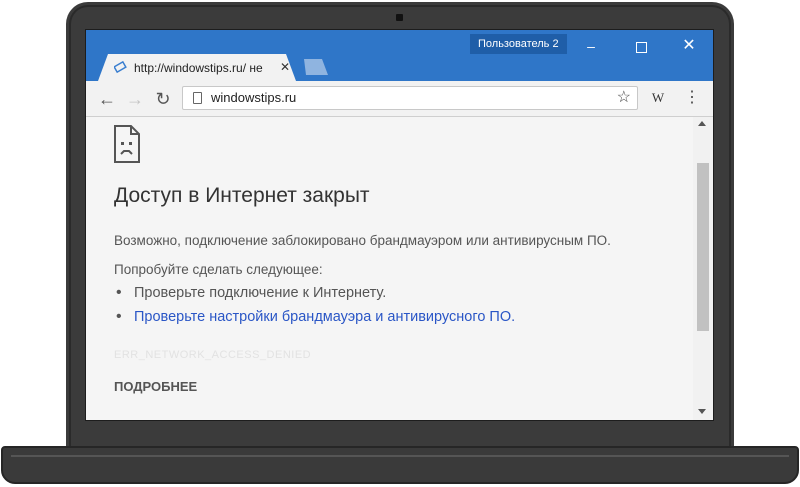 The height and width of the screenshot is (487, 800). I want to click on vertical-scrollbar, so click(703, 268).